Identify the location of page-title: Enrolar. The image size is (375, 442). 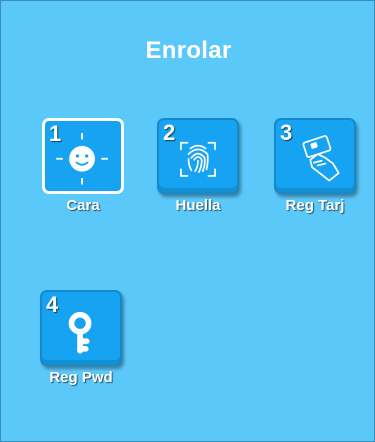
(188, 50).